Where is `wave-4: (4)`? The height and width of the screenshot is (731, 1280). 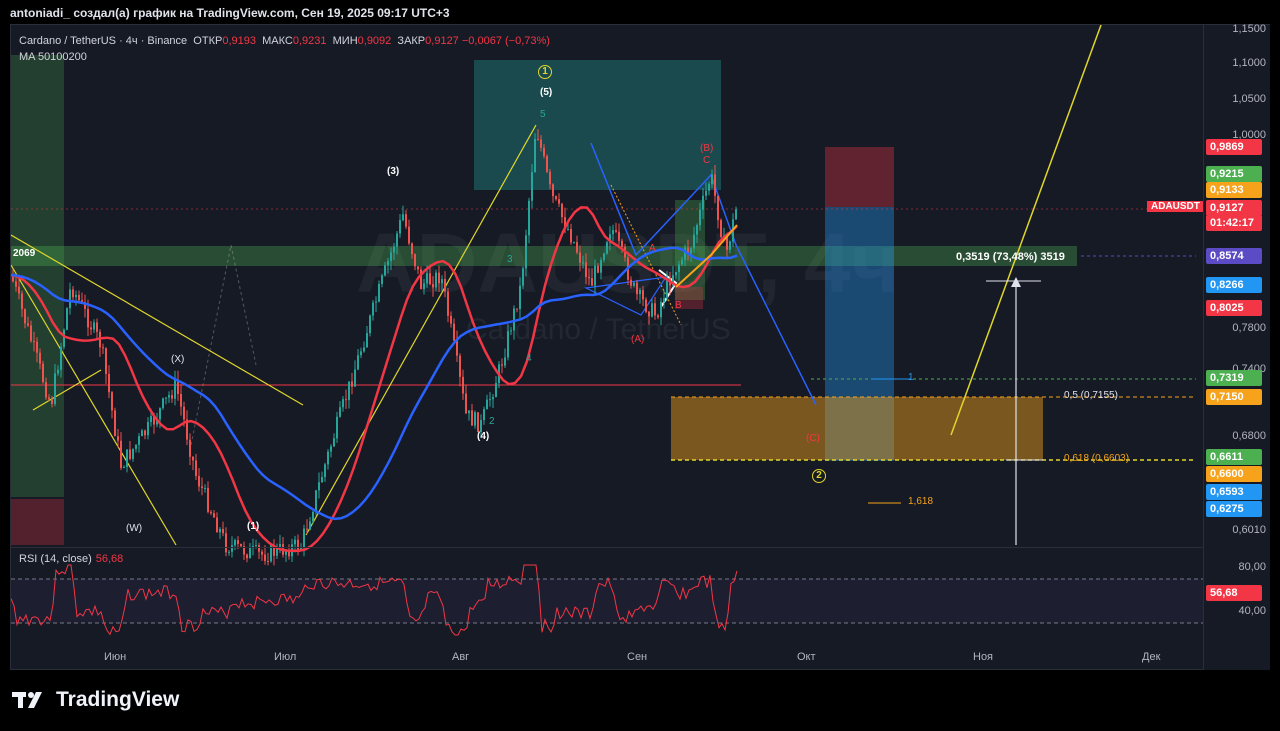 wave-4: (4) is located at coordinates (483, 436).